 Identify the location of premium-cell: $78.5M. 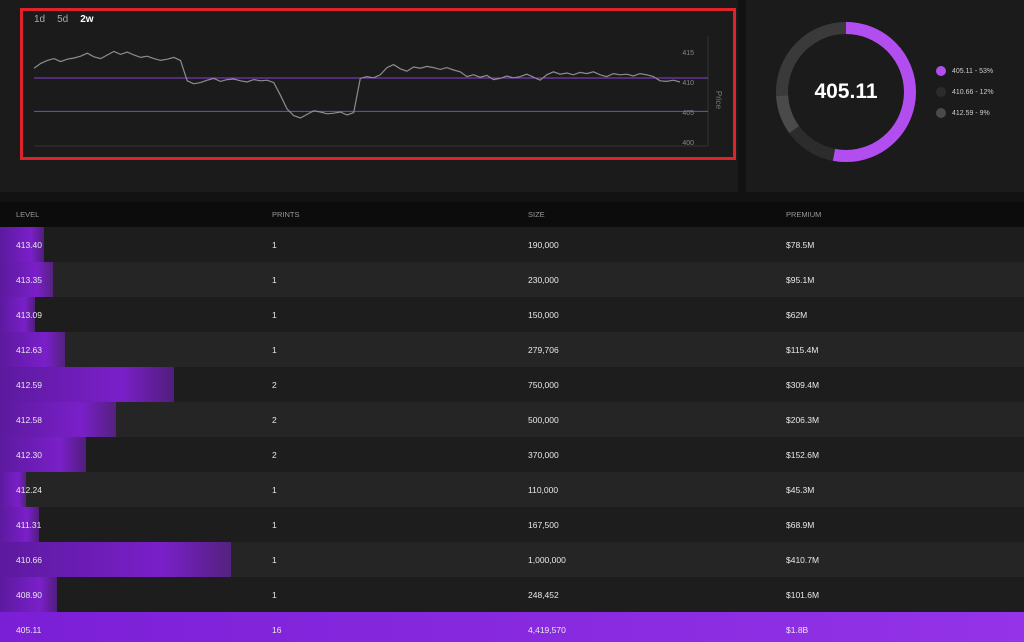
(800, 244).